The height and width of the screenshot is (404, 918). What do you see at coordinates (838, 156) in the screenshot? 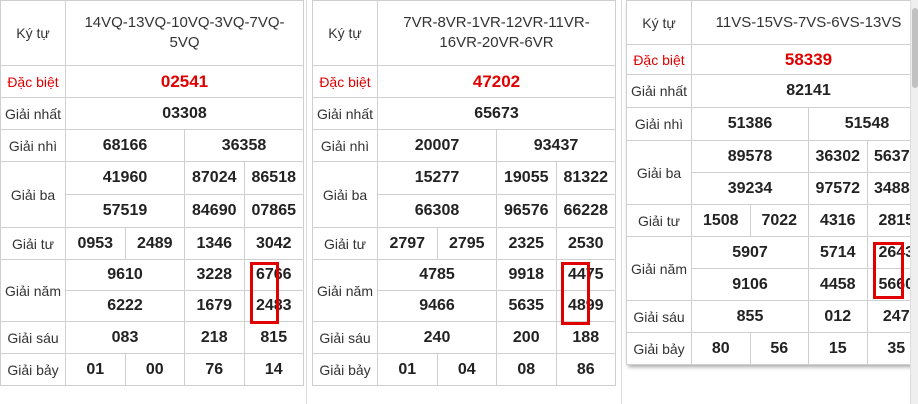
I see `third-prize-number: 36302` at bounding box center [838, 156].